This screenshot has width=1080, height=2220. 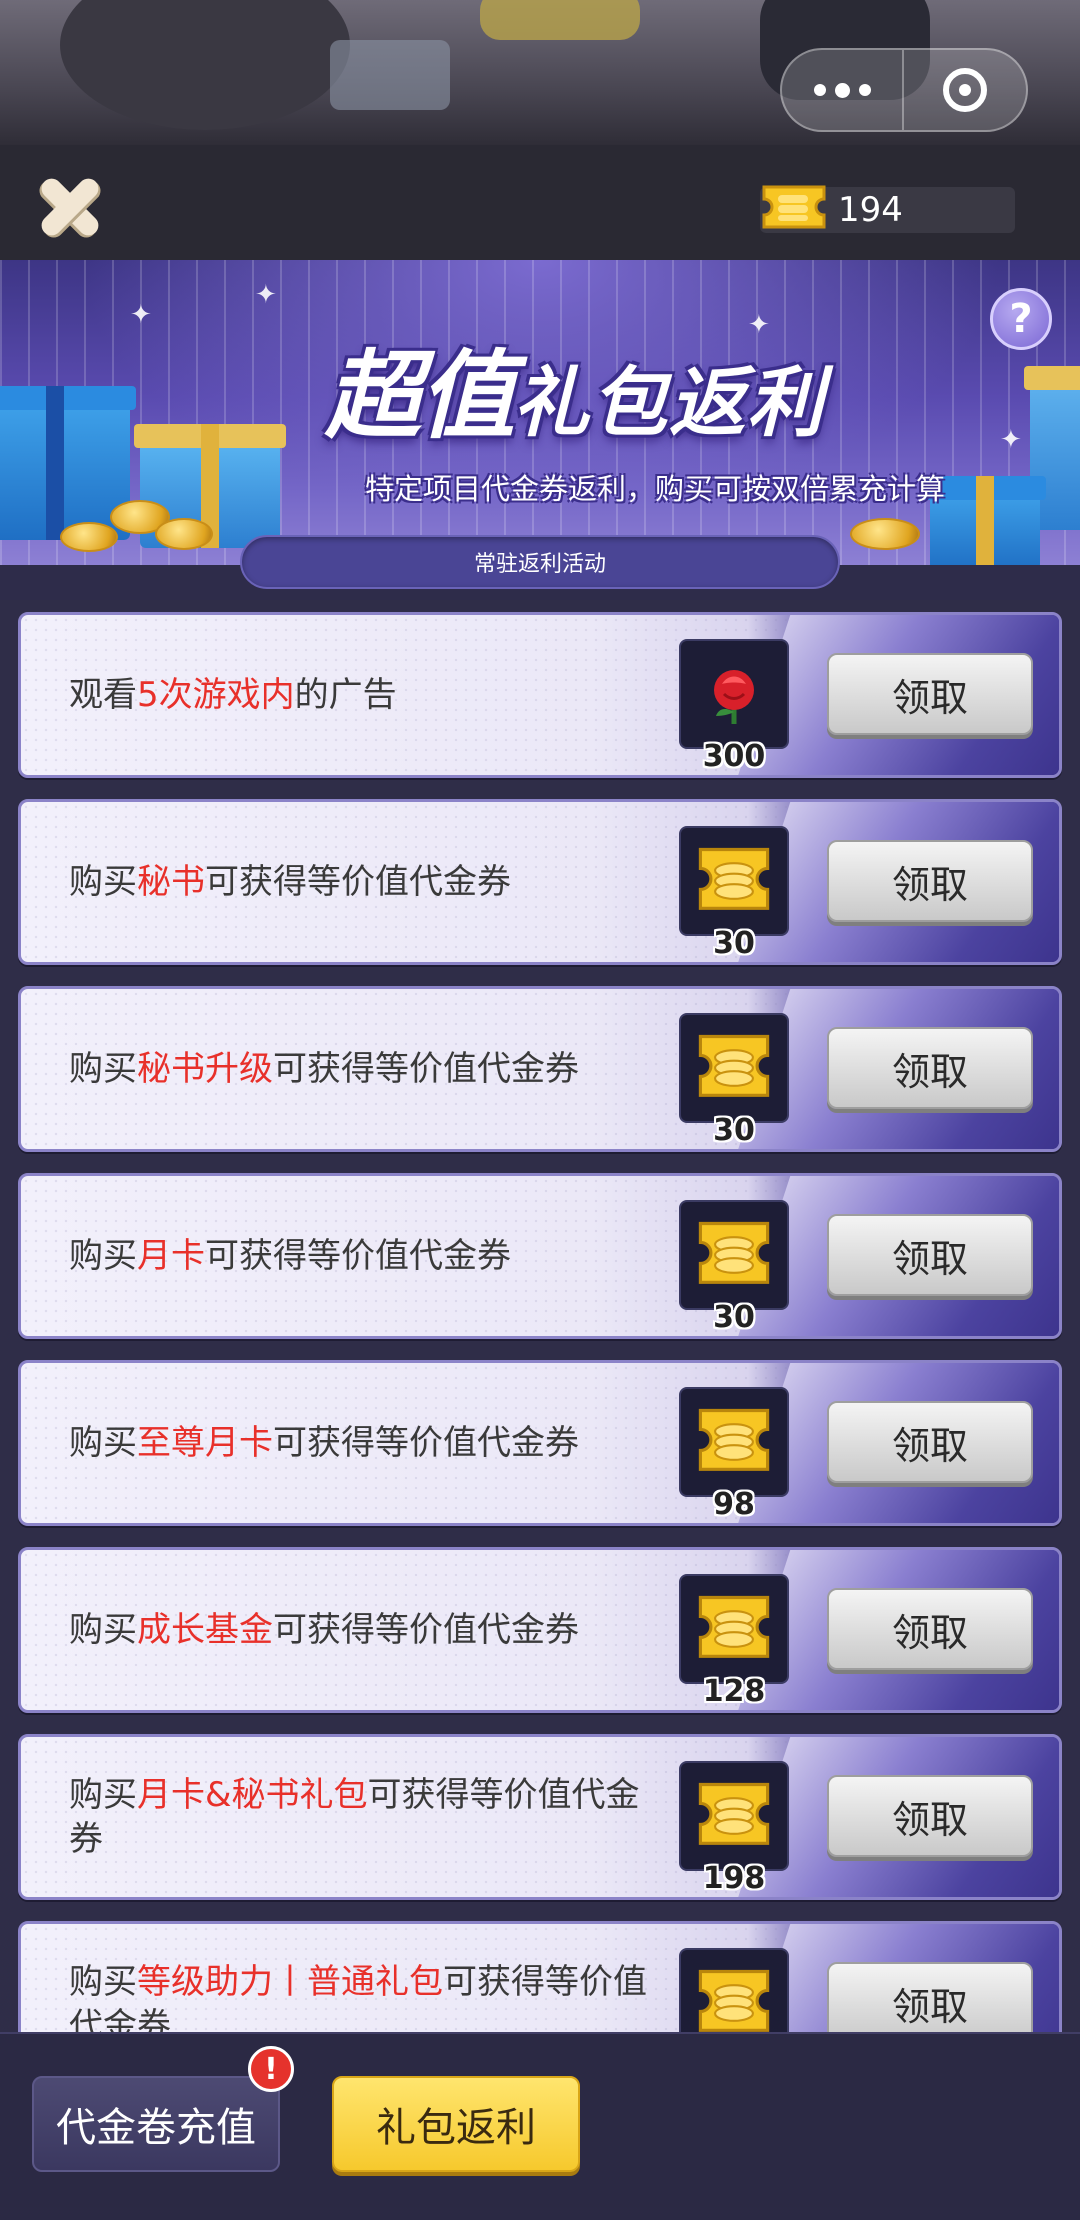 I want to click on task-description: 购买月卡&秘书礼包可获得等价值代金券, so click(x=369, y=1817).